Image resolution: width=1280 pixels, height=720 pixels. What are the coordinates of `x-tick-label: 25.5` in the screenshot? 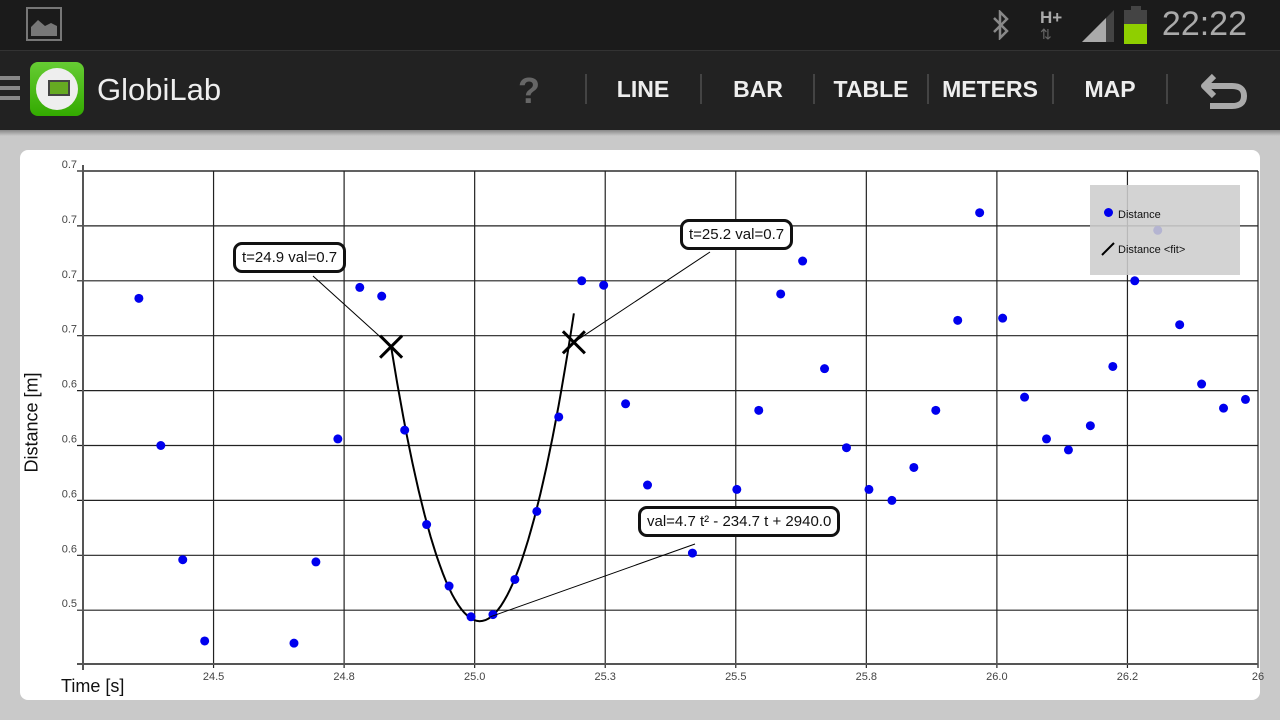 It's located at (735, 677).